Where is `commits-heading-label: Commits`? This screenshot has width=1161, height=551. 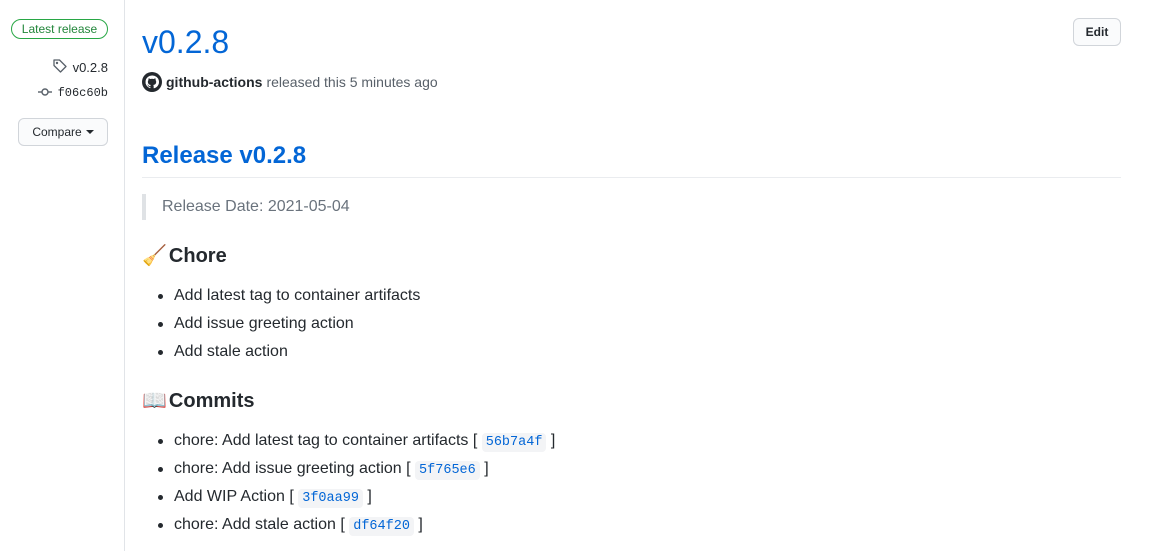 commits-heading-label: Commits is located at coordinates (211, 401).